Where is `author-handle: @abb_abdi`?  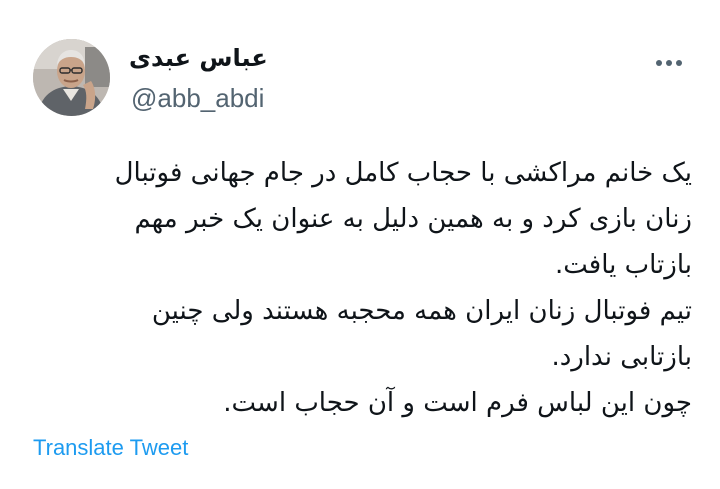
author-handle: @abb_abdi is located at coordinates (197, 98).